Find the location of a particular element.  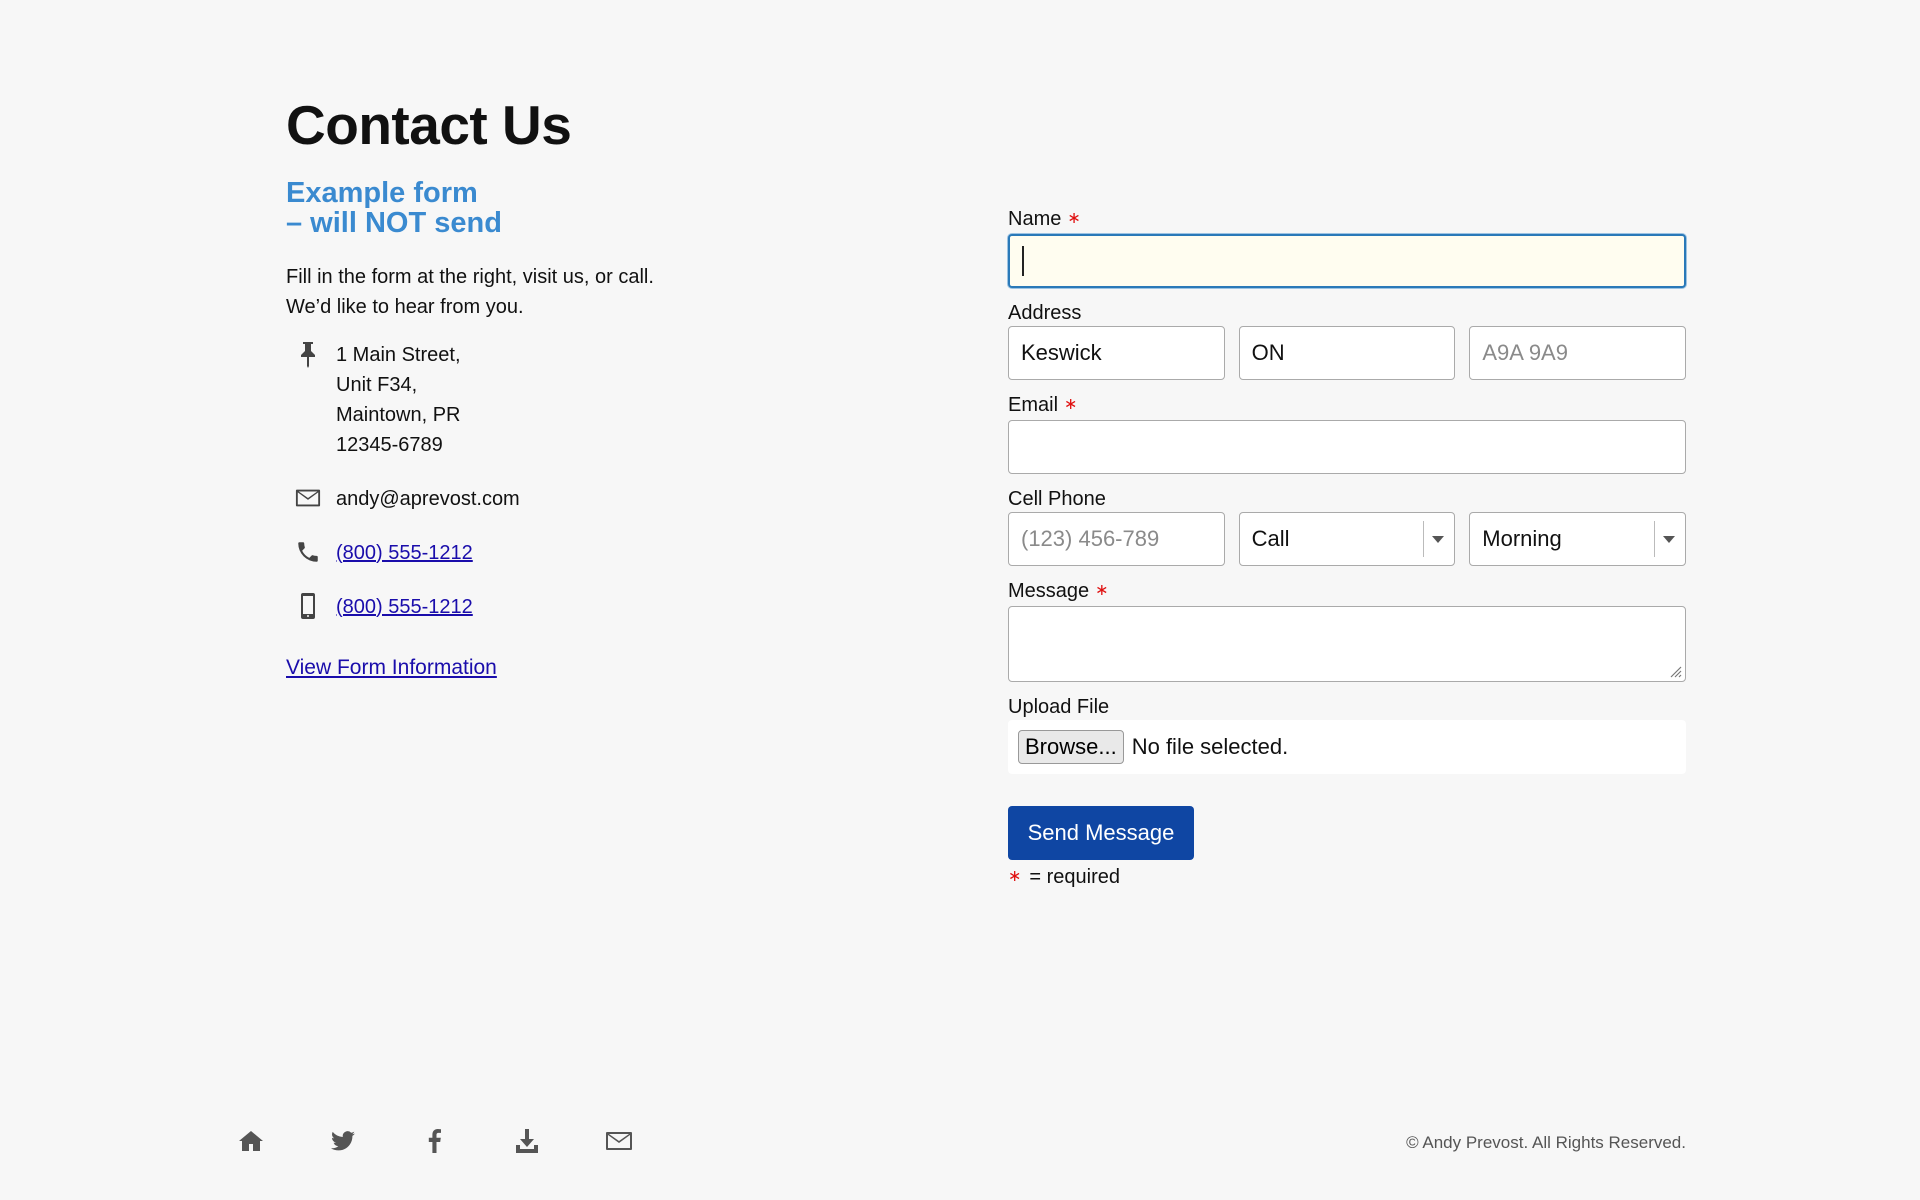

phone-link: (800) 555-1212 is located at coordinates (404, 553).